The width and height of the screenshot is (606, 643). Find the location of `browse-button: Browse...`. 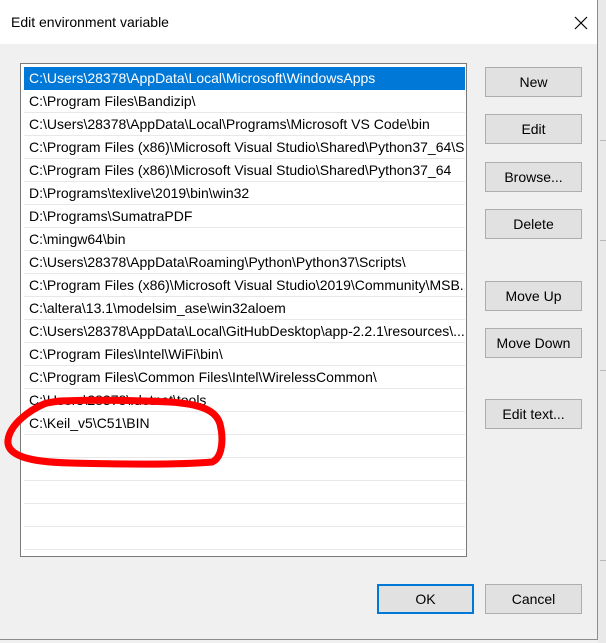

browse-button: Browse... is located at coordinates (533, 177).